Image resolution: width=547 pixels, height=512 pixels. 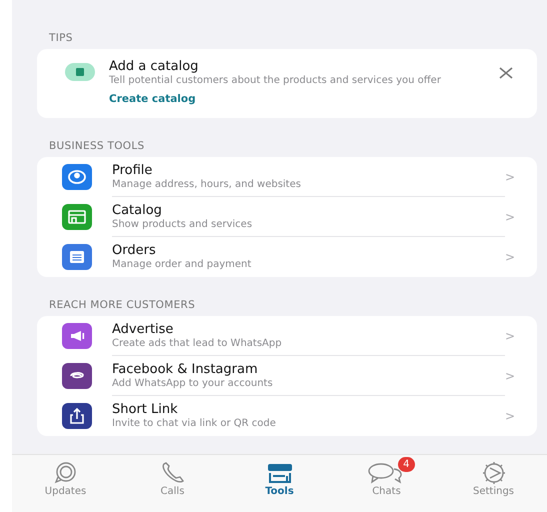 What do you see at coordinates (287, 376) in the screenshot?
I see `list-item: Facebook & Instagram Add WhatsApp to your accounts >` at bounding box center [287, 376].